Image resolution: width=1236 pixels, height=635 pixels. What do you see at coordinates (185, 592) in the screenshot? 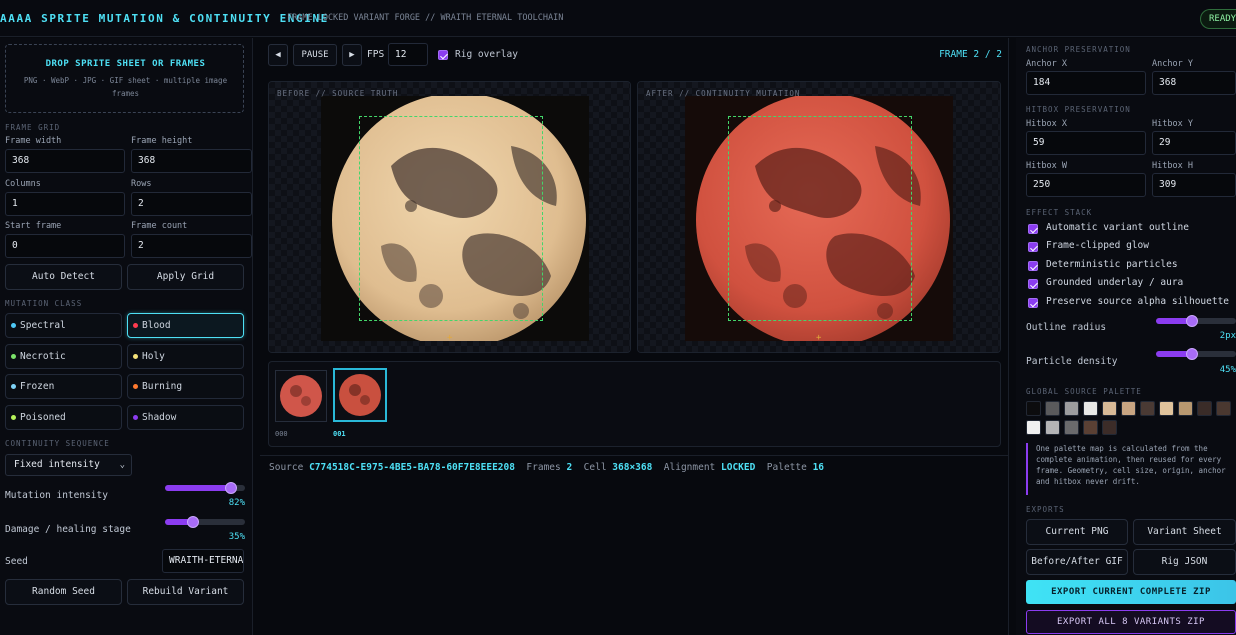
I see `rebuild-variant-button: Rebuild Variant` at bounding box center [185, 592].